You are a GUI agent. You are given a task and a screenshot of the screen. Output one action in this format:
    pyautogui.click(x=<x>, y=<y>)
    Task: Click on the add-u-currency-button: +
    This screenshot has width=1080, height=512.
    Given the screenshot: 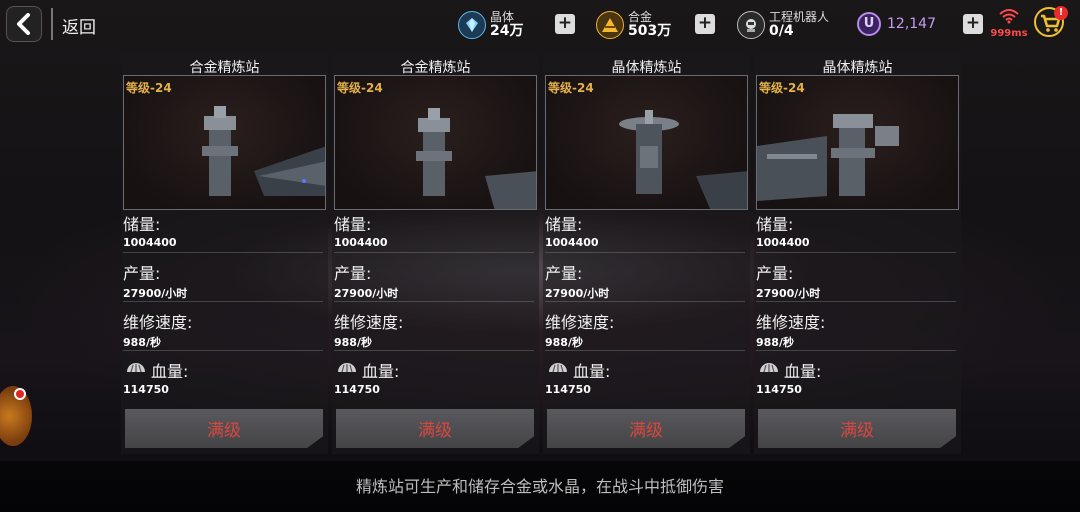 What is the action you would take?
    pyautogui.click(x=973, y=24)
    